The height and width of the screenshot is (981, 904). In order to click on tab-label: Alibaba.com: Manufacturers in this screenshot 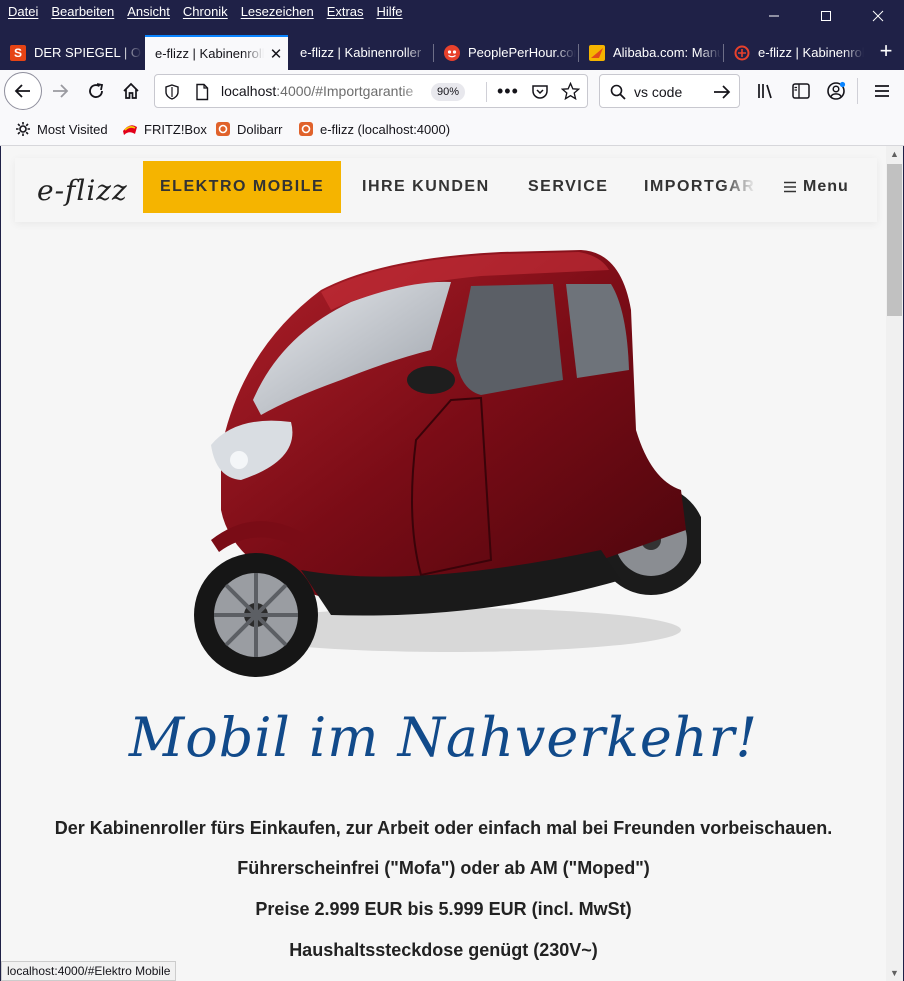, I will do `click(667, 52)`.